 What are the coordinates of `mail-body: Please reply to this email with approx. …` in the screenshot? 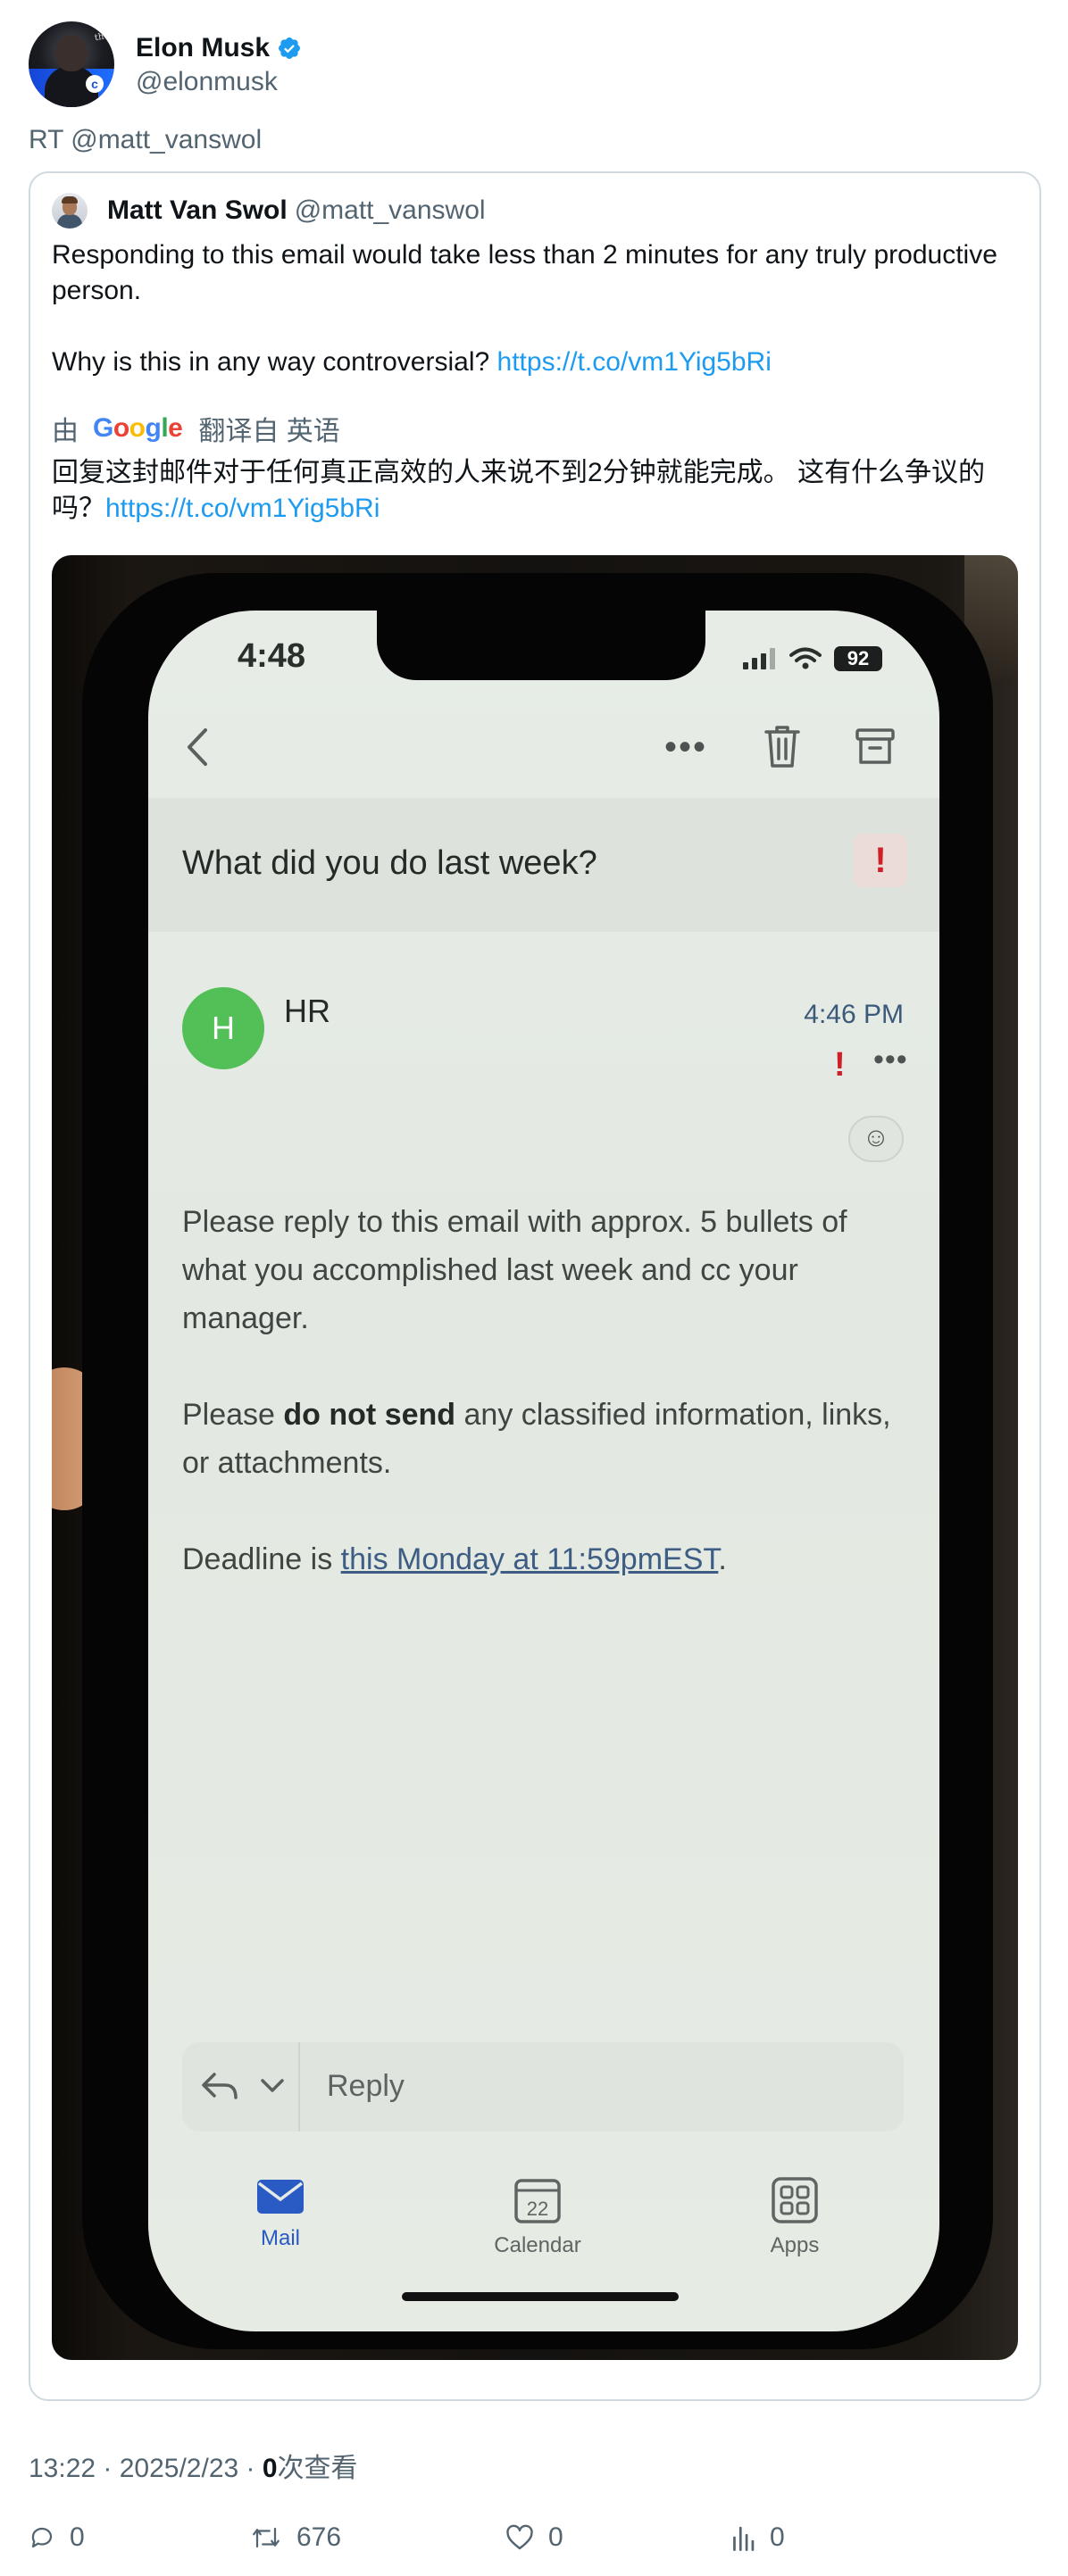 It's located at (548, 1415).